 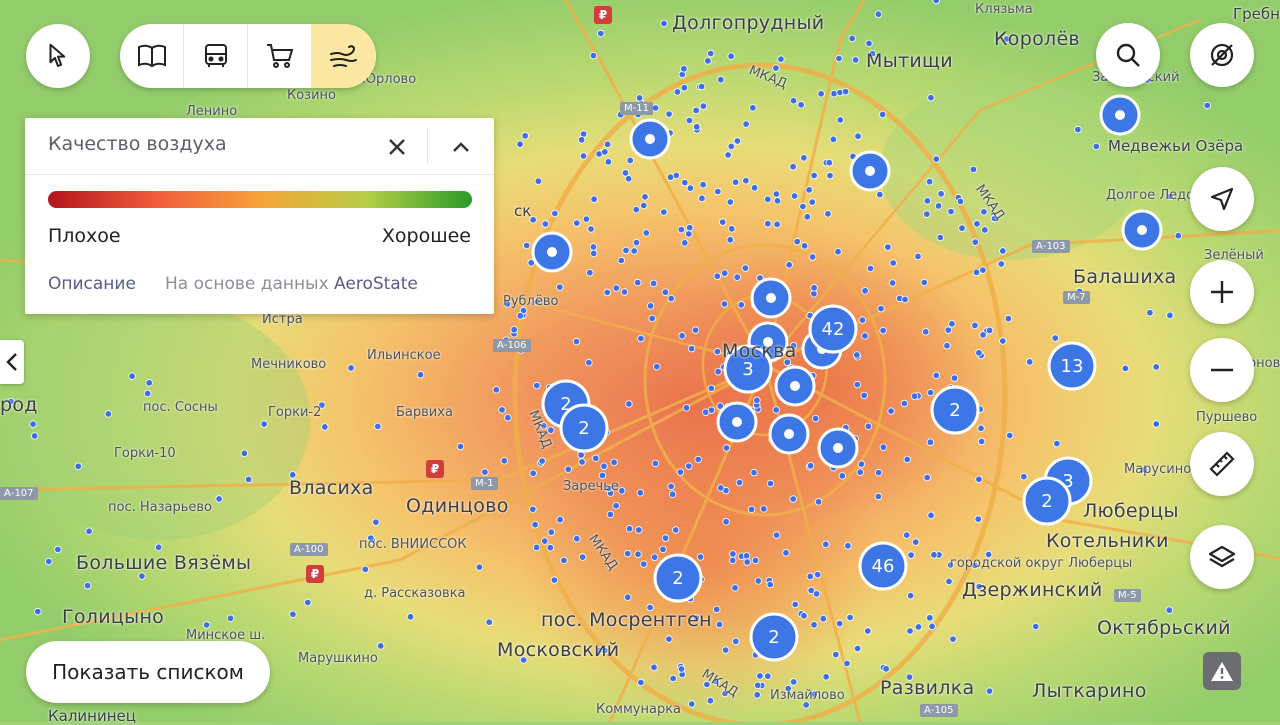 I want to click on ruler-button, so click(x=1222, y=464).